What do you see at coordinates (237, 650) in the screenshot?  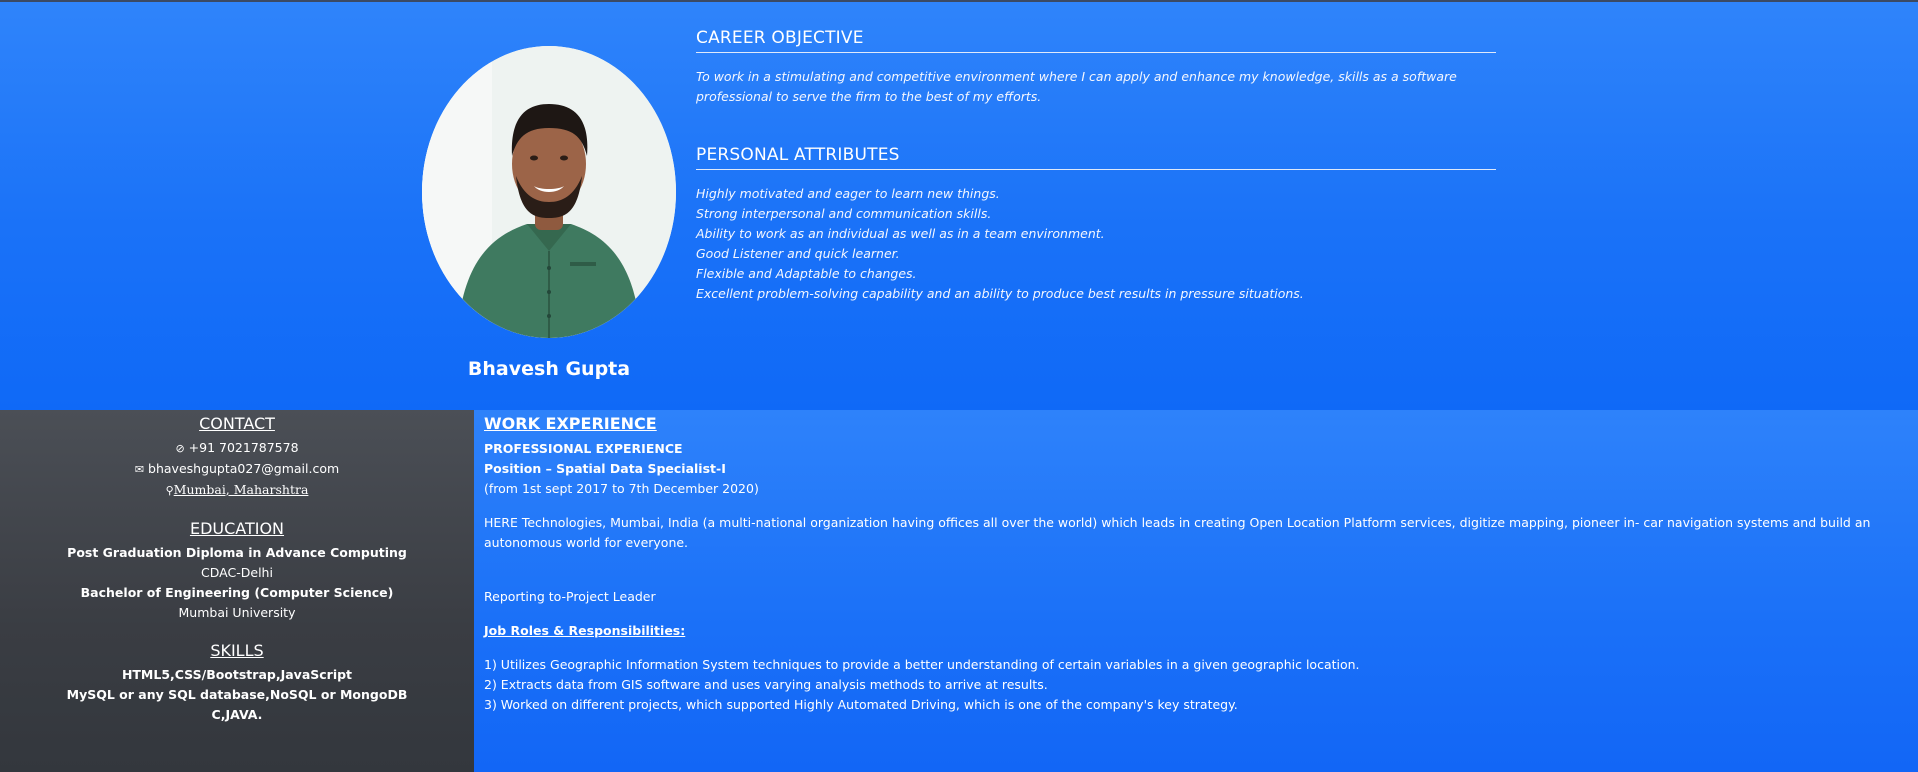 I see `skills-title: SKILLS` at bounding box center [237, 650].